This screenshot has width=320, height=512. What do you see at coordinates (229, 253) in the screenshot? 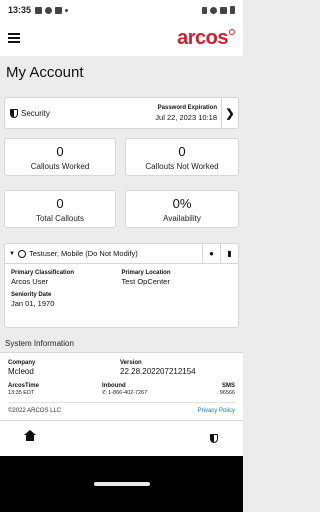
I see `microphone-icon: ▮` at bounding box center [229, 253].